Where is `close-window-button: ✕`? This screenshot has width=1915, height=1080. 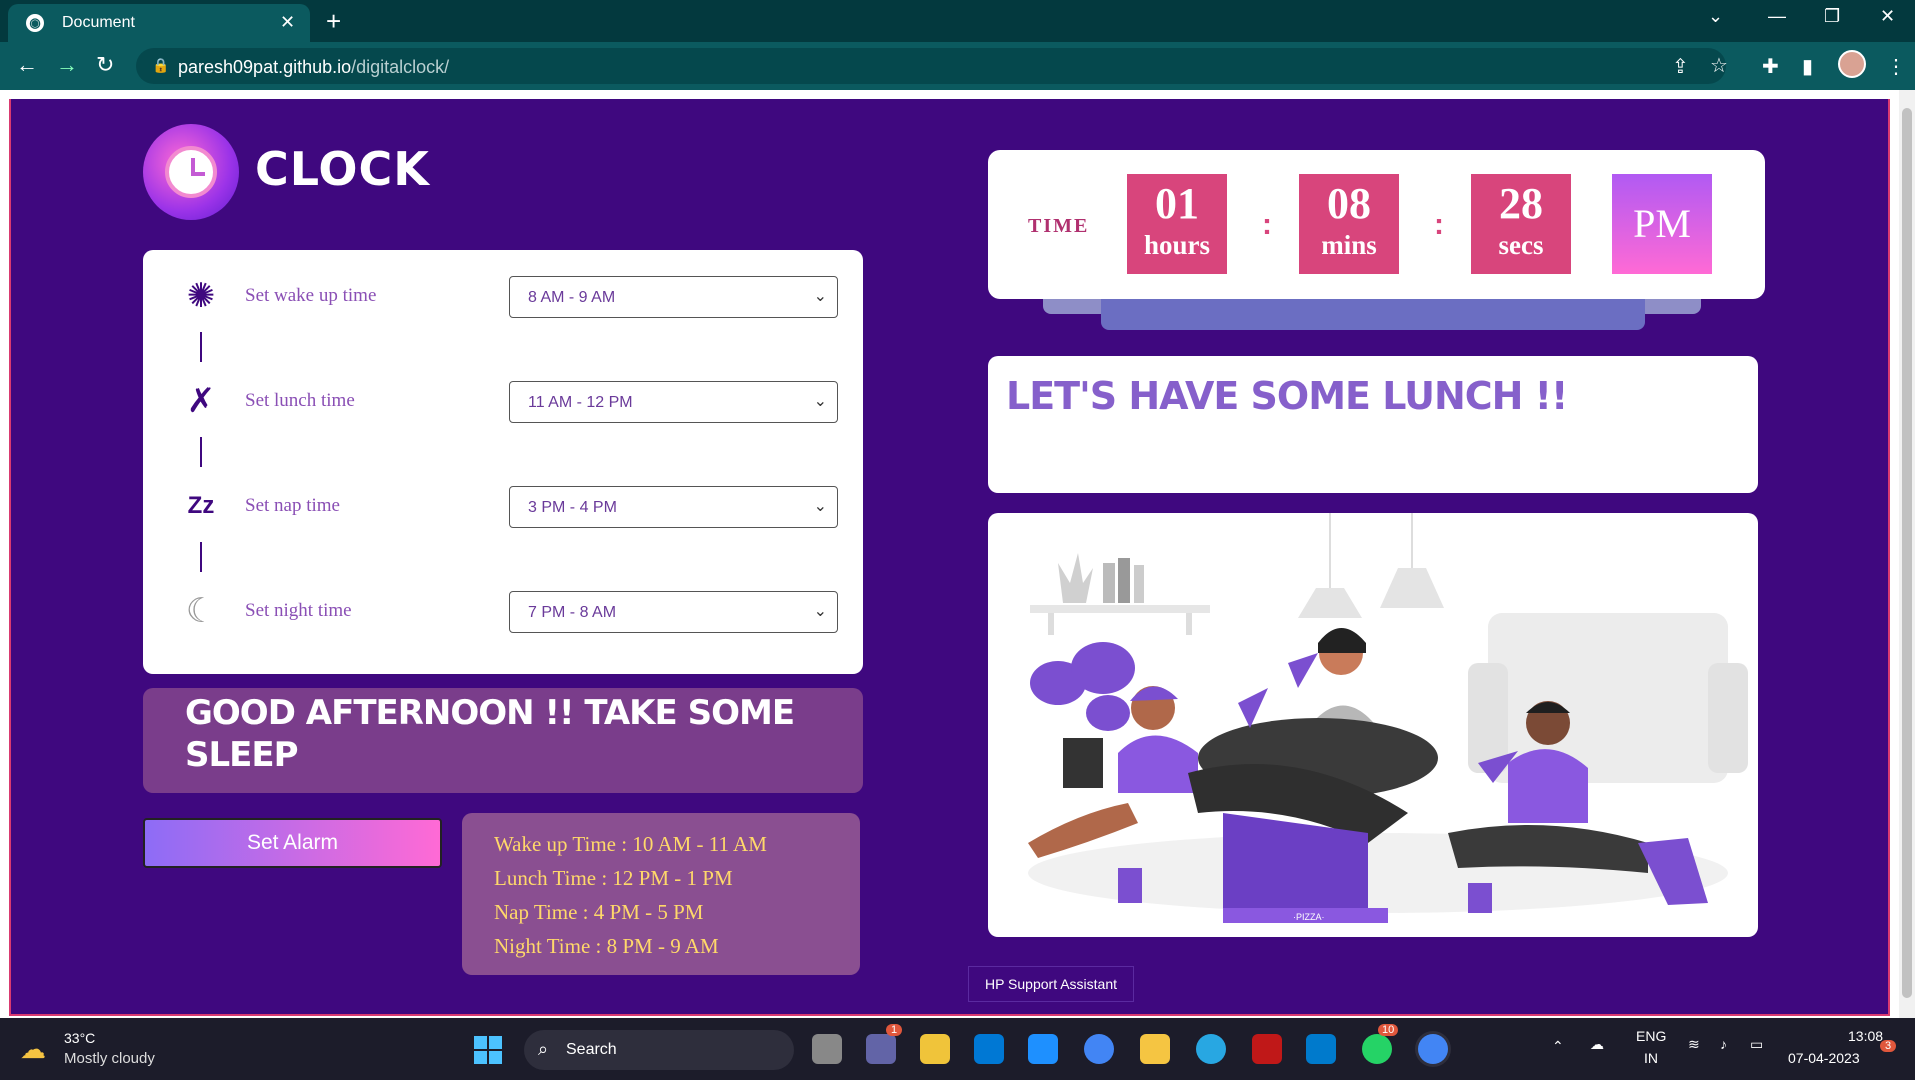 close-window-button: ✕ is located at coordinates (1887, 16).